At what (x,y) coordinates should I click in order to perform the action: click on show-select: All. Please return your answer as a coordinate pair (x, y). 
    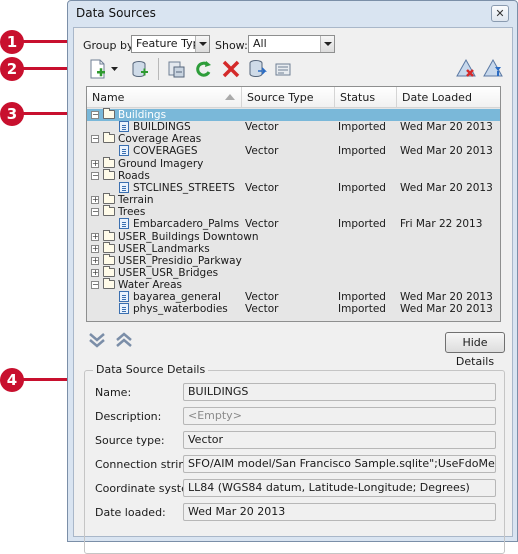
    Looking at the image, I should click on (291, 44).